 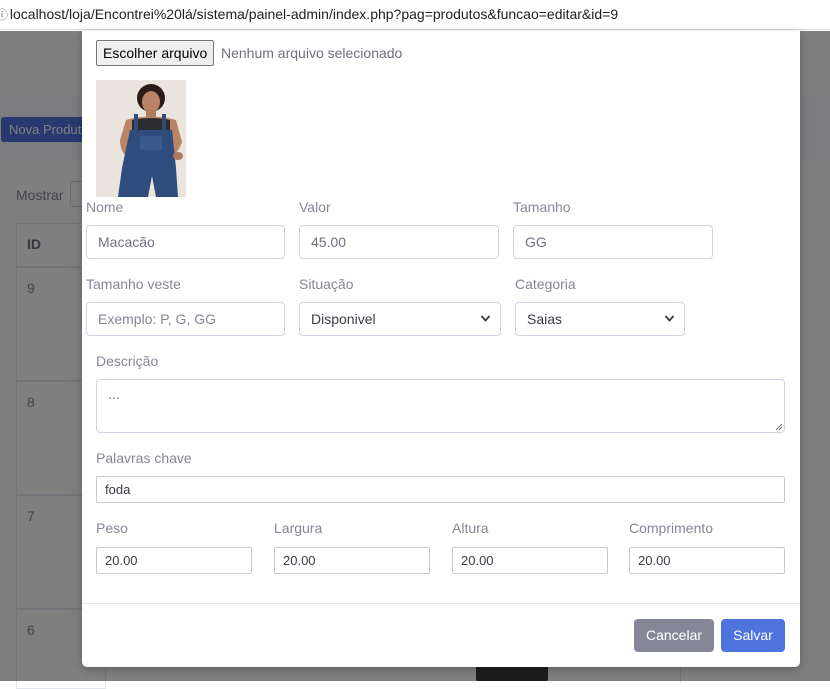 What do you see at coordinates (753, 635) in the screenshot?
I see `save-button: Salvar` at bounding box center [753, 635].